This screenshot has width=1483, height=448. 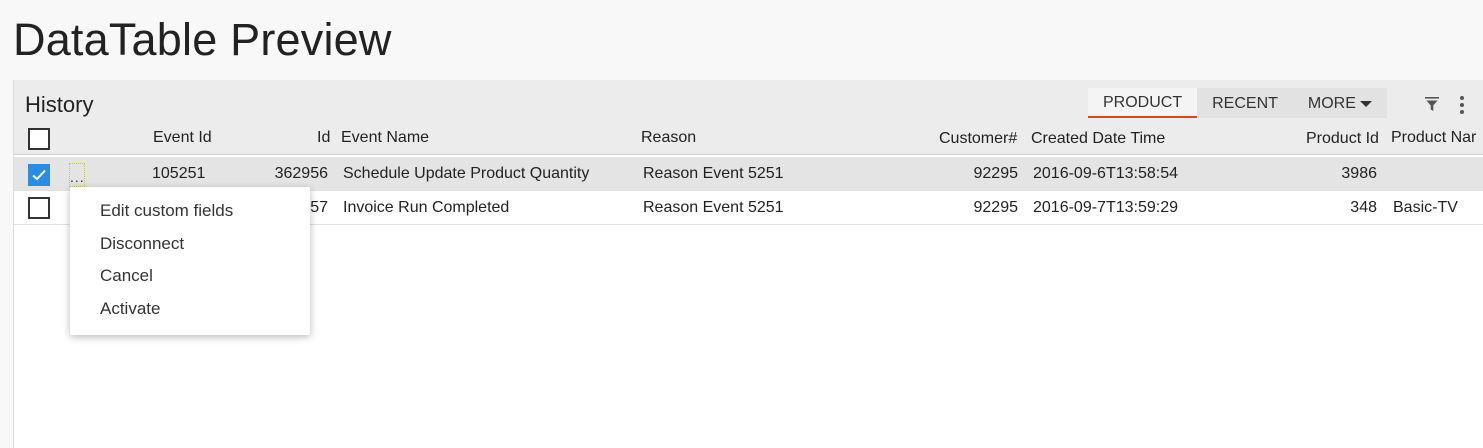 I want to click on column-header-customer: Customer#, so click(x=978, y=139).